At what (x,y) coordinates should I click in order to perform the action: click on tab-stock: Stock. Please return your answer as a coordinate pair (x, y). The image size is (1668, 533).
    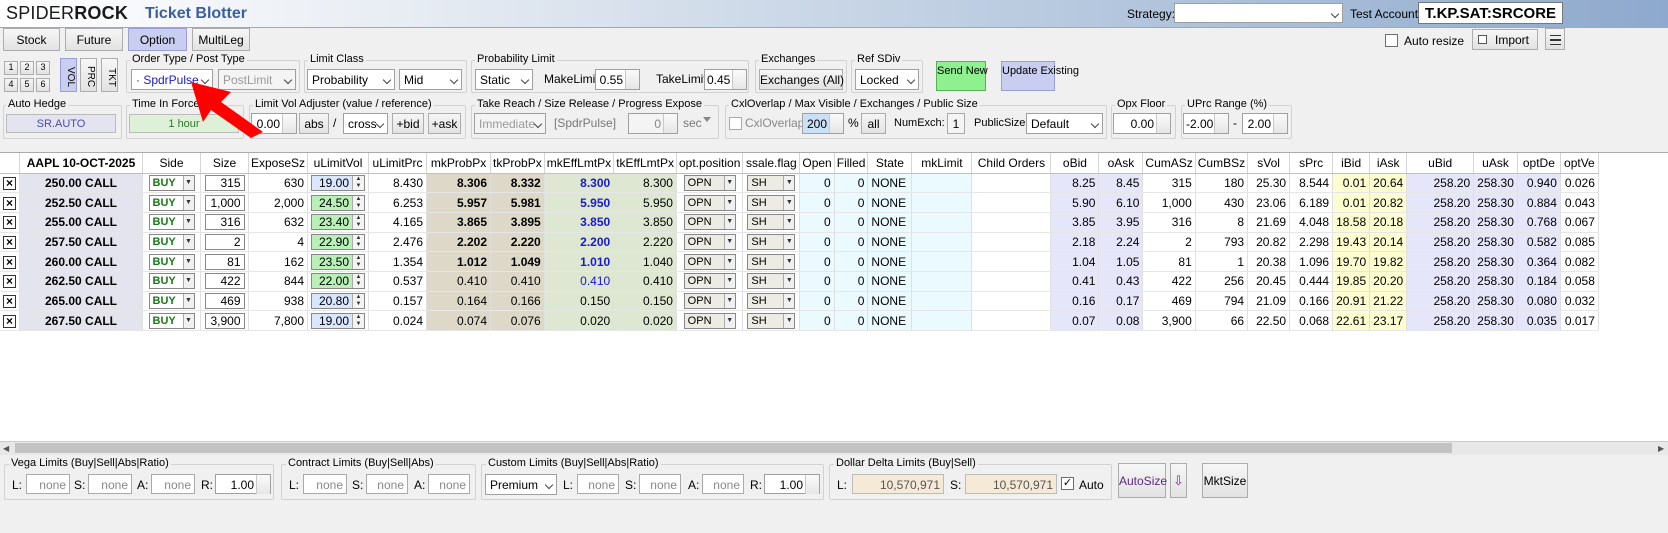
    Looking at the image, I should click on (31, 39).